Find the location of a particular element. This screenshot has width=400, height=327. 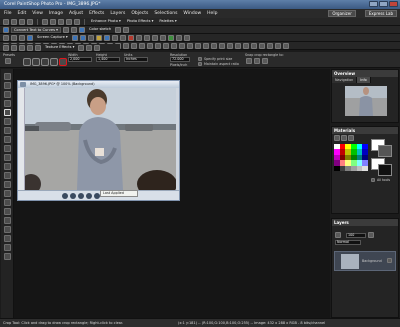

screen-capture-menu: Screen Capture ▾ is located at coordinates (52, 38).